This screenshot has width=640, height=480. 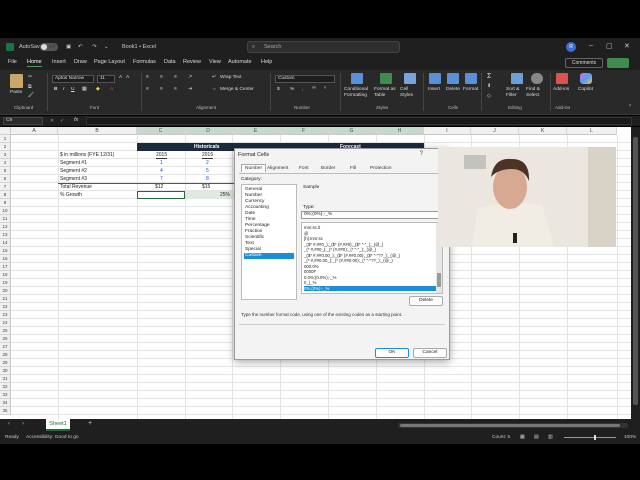 I want to click on fill-icon: ⬇, so click(x=489, y=86).